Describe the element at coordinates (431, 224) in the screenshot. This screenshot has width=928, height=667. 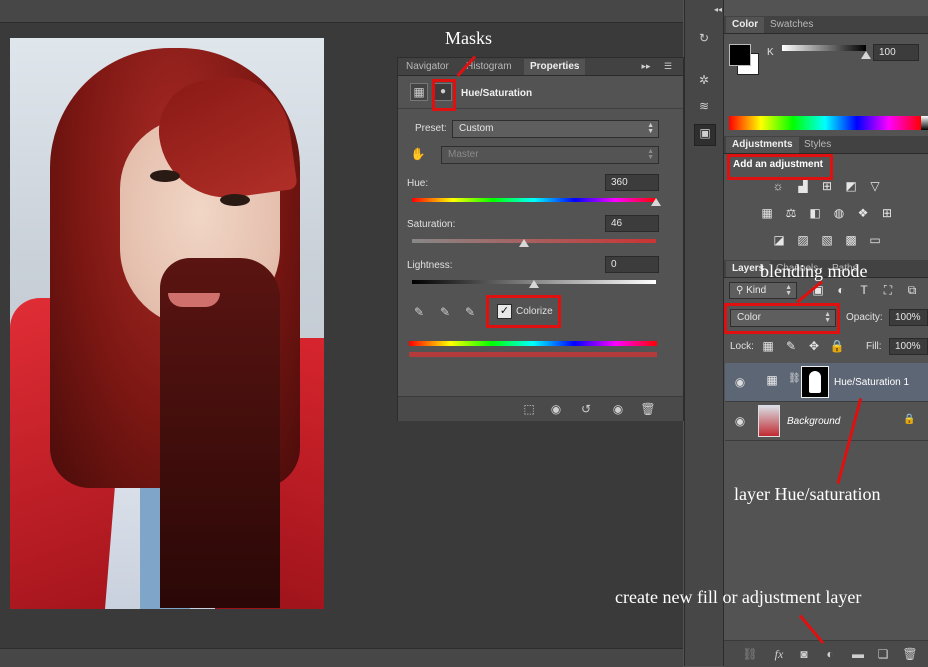
I see `saturation-label: Saturation:` at that location.